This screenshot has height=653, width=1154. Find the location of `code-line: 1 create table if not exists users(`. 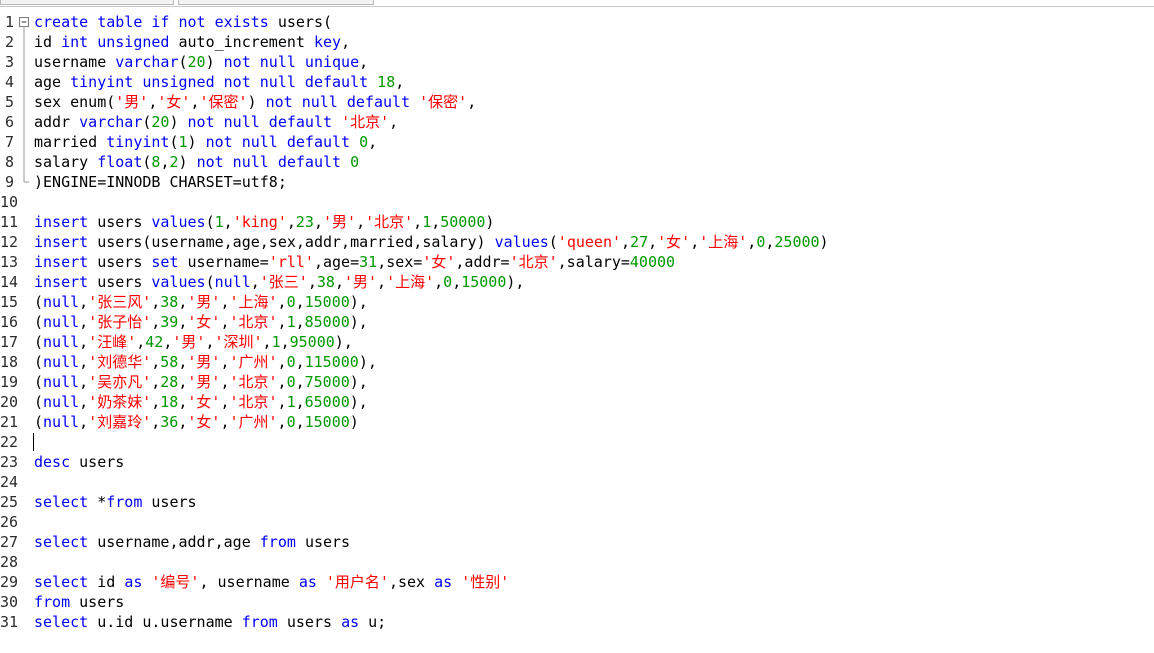

code-line: 1 create table if not exists users( is located at coordinates (577, 22).